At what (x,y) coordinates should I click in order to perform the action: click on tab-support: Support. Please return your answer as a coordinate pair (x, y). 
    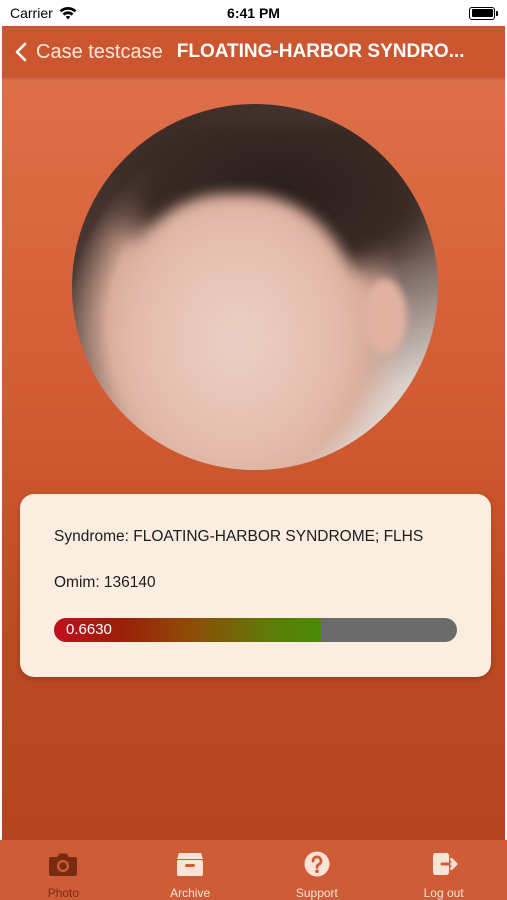
    Looking at the image, I should click on (317, 875).